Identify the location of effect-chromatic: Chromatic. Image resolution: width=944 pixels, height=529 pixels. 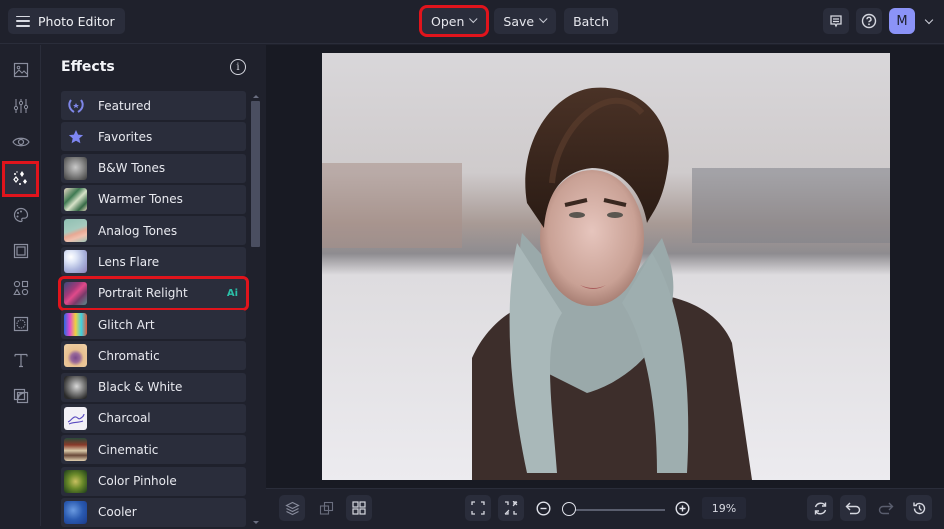
(153, 356).